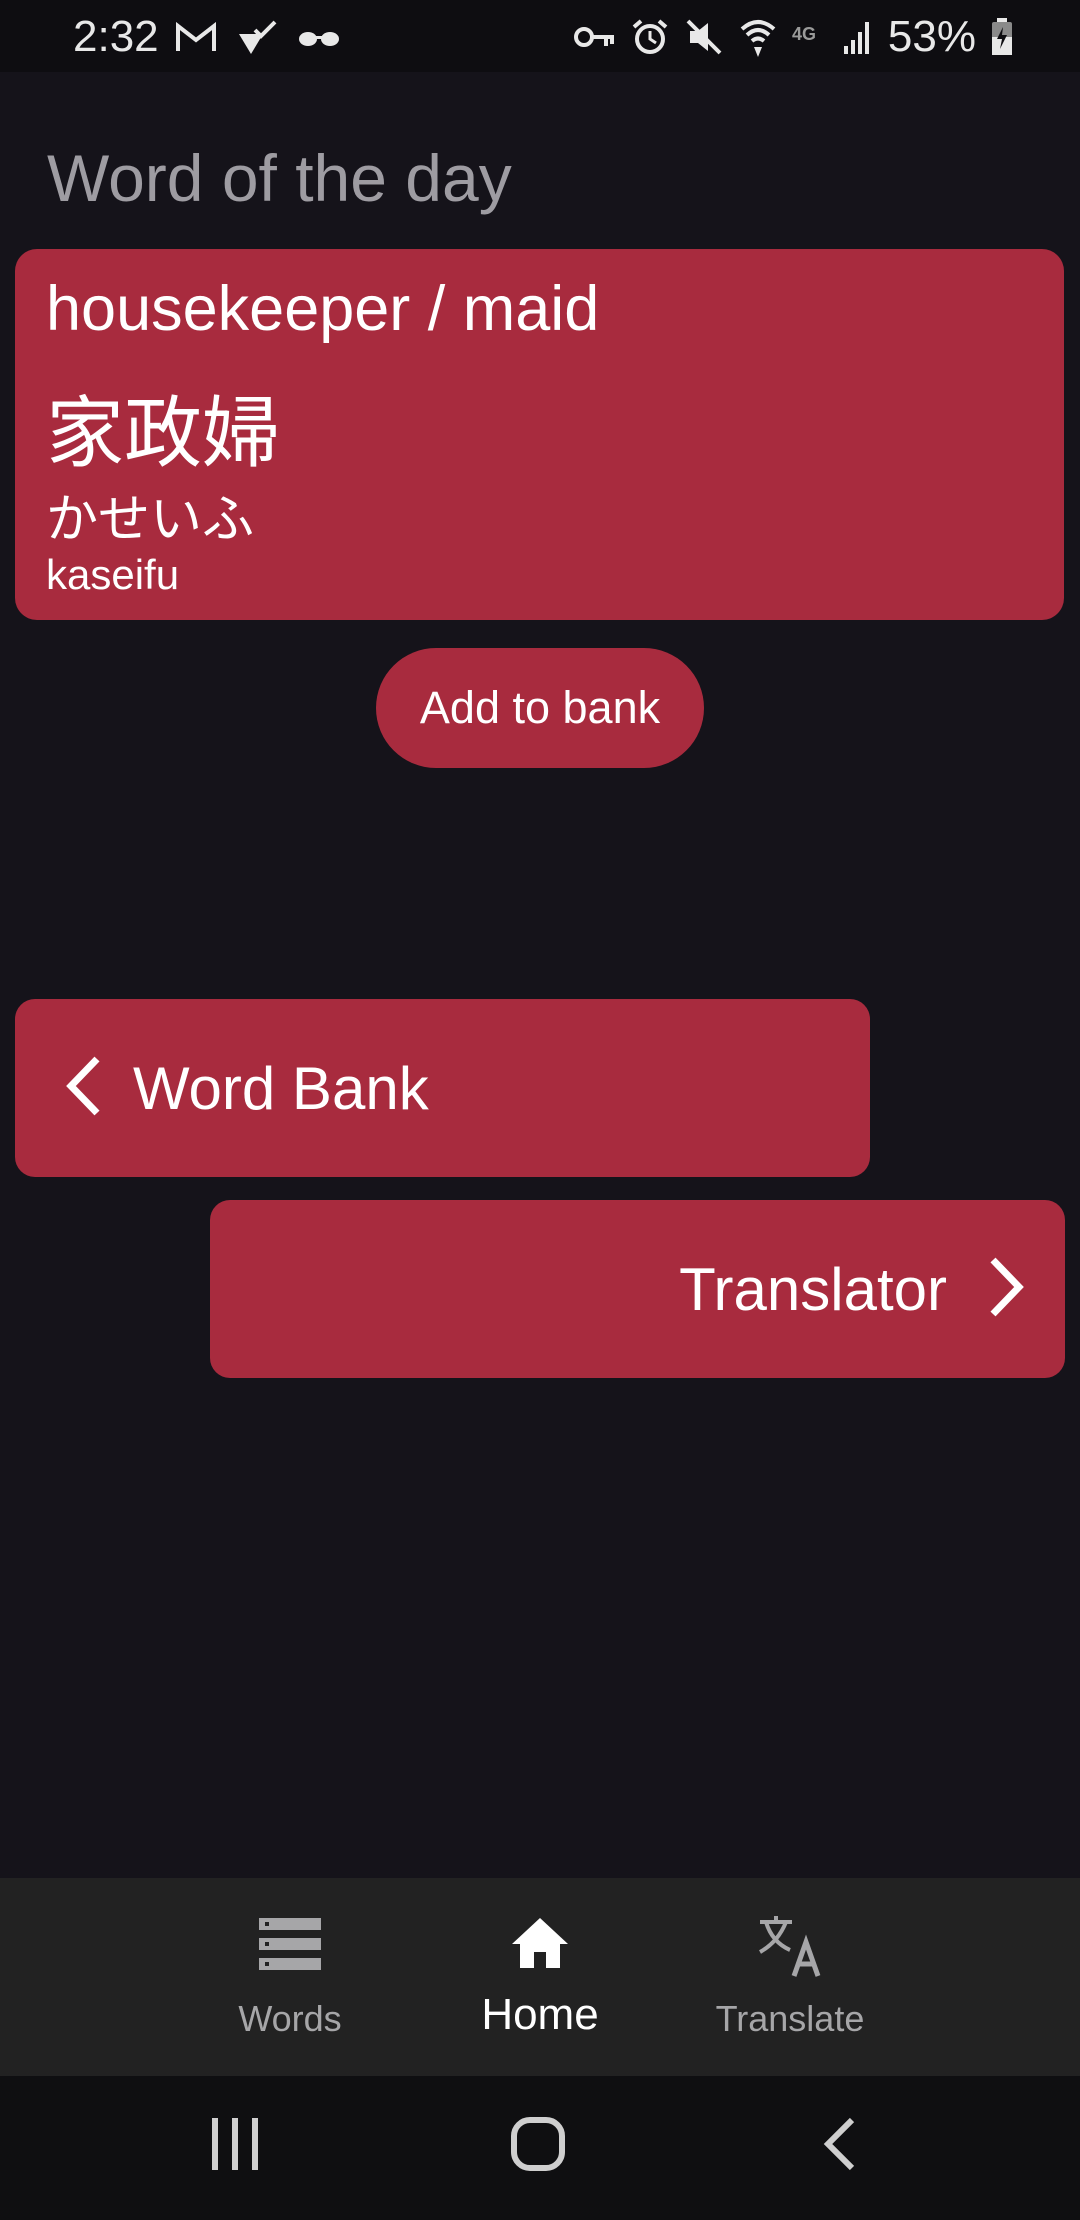 The width and height of the screenshot is (1080, 2220). What do you see at coordinates (540, 708) in the screenshot?
I see `add-to-bank-button: Add to bank` at bounding box center [540, 708].